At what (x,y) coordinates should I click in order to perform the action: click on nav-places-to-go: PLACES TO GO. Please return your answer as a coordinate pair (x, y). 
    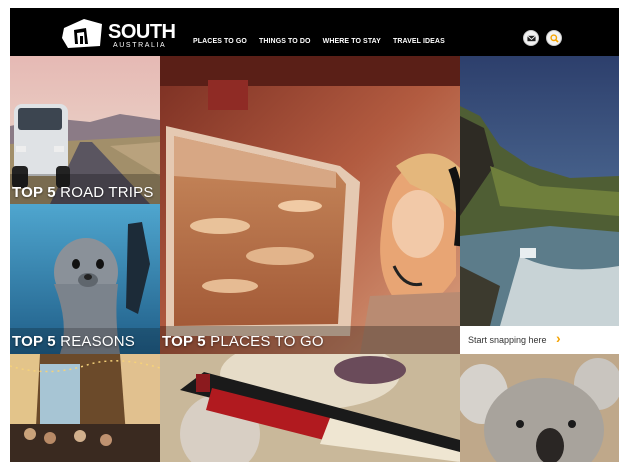
    Looking at the image, I should click on (220, 41).